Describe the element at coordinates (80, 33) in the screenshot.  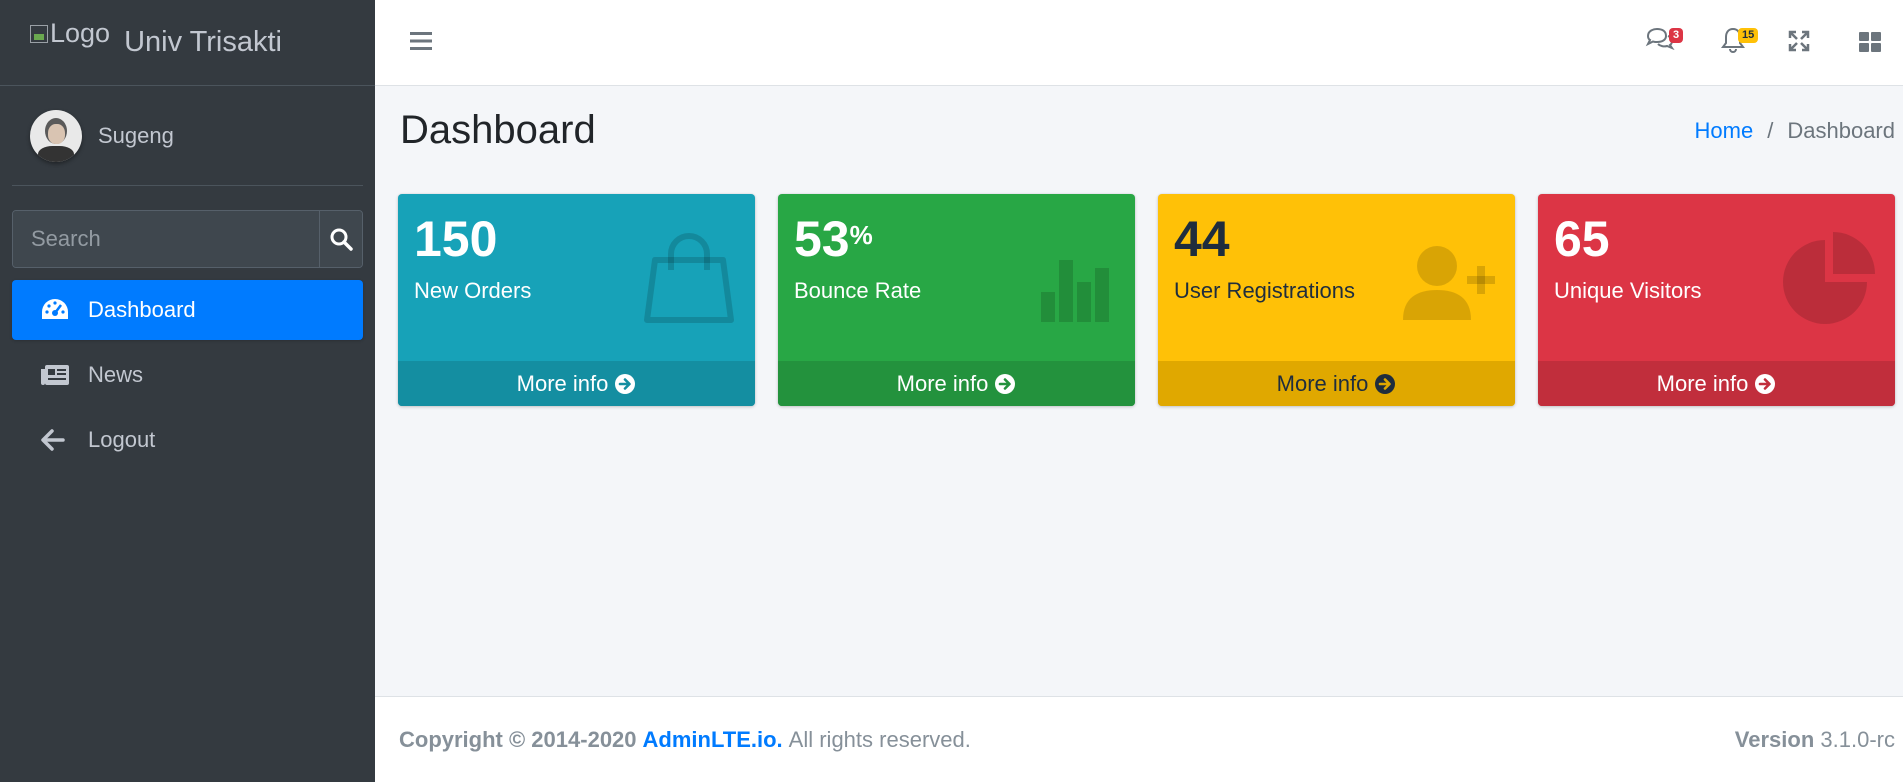
I see `logo-alt-text: Logo` at that location.